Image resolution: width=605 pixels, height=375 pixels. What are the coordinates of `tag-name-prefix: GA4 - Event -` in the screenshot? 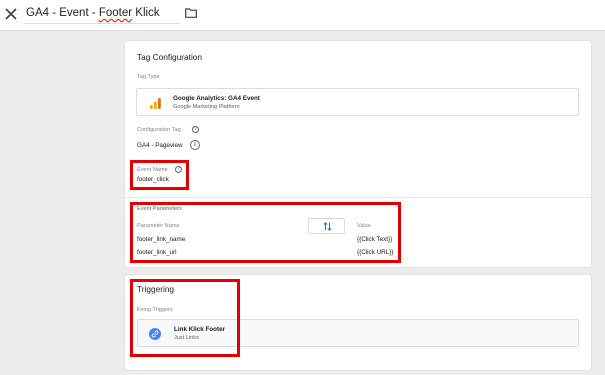 It's located at (62, 13).